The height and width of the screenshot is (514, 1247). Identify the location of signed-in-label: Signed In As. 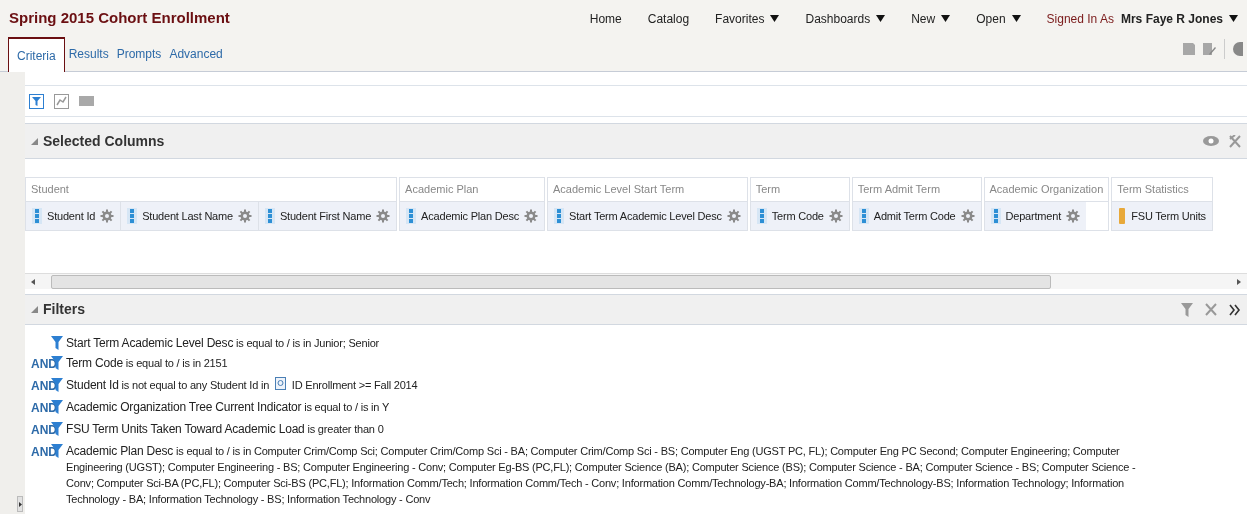
(1080, 19).